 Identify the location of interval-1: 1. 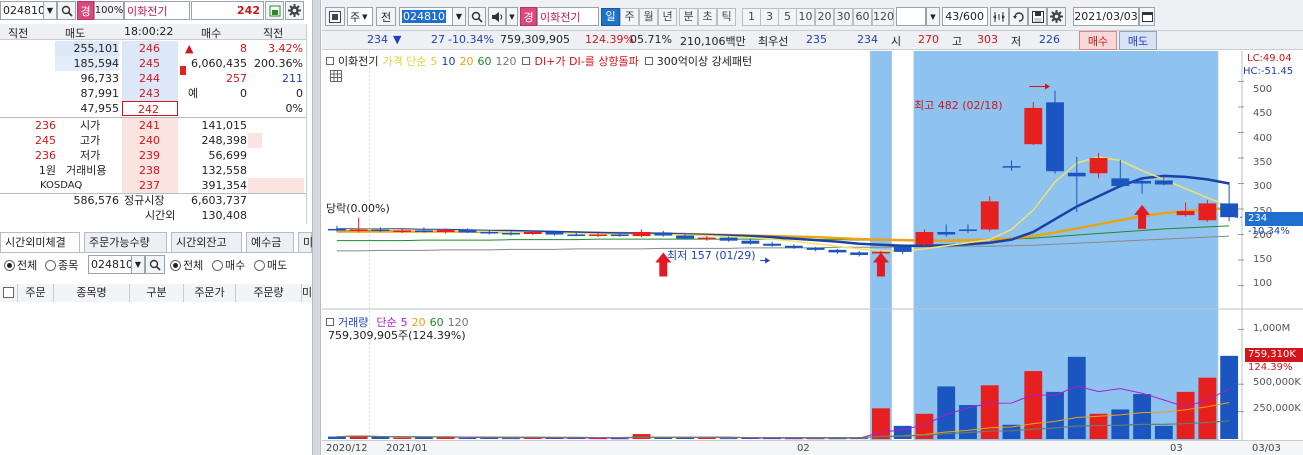
(751, 17).